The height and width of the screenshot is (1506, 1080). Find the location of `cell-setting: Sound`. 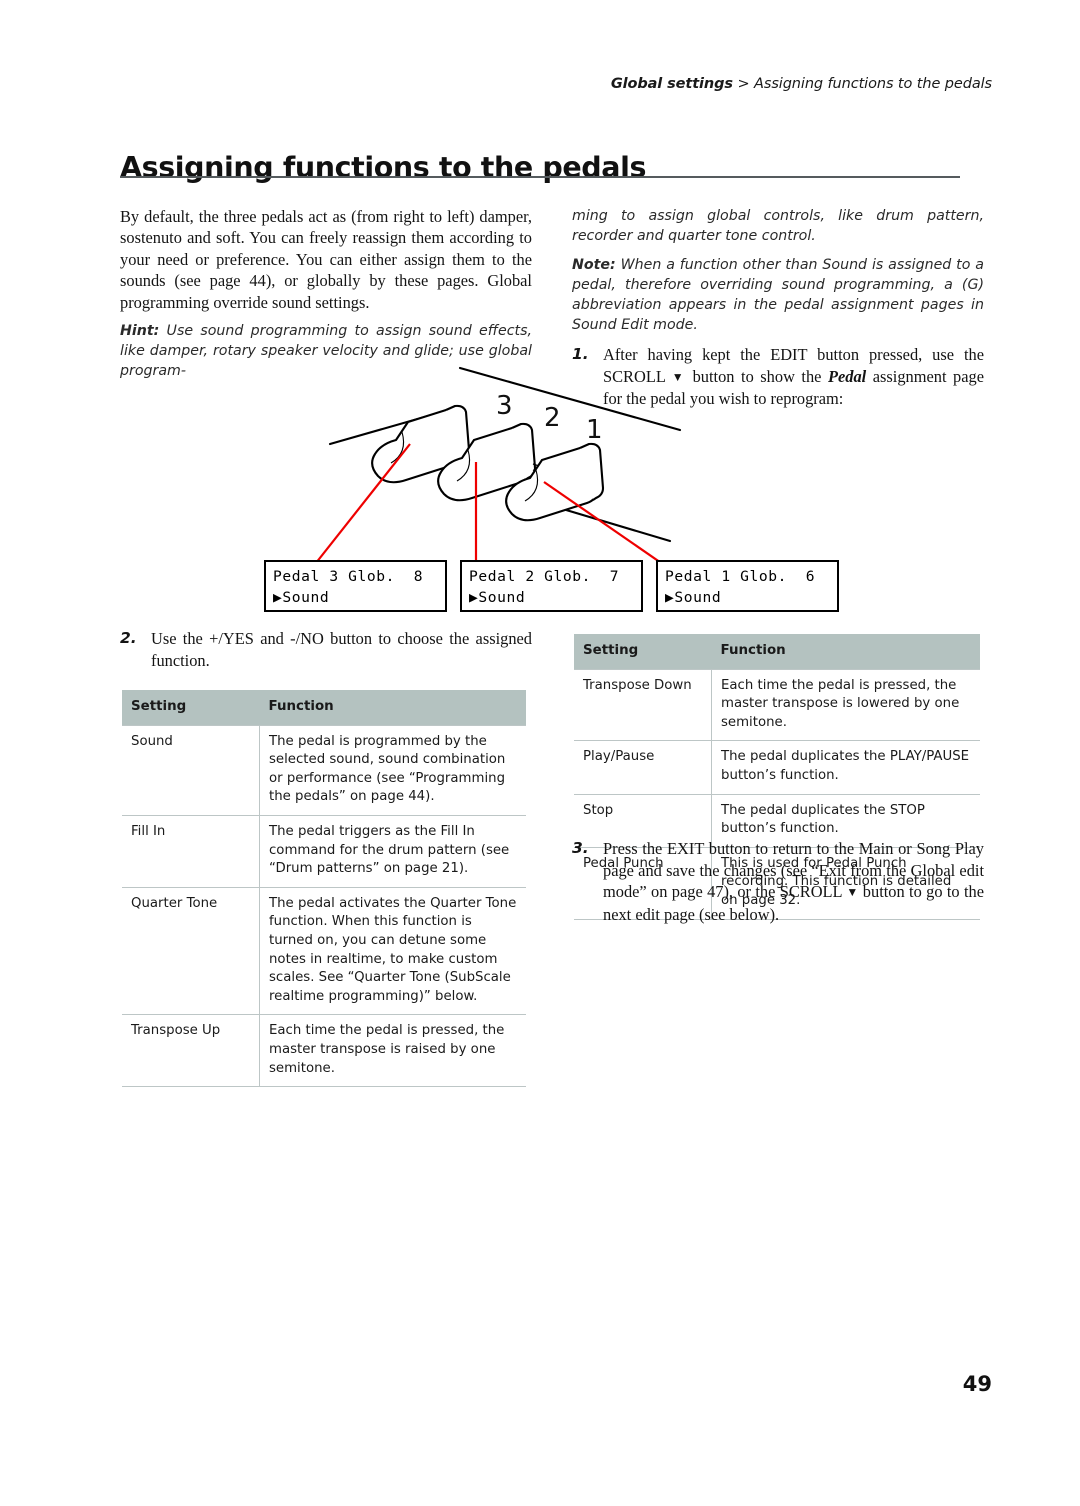

cell-setting: Sound is located at coordinates (191, 770).